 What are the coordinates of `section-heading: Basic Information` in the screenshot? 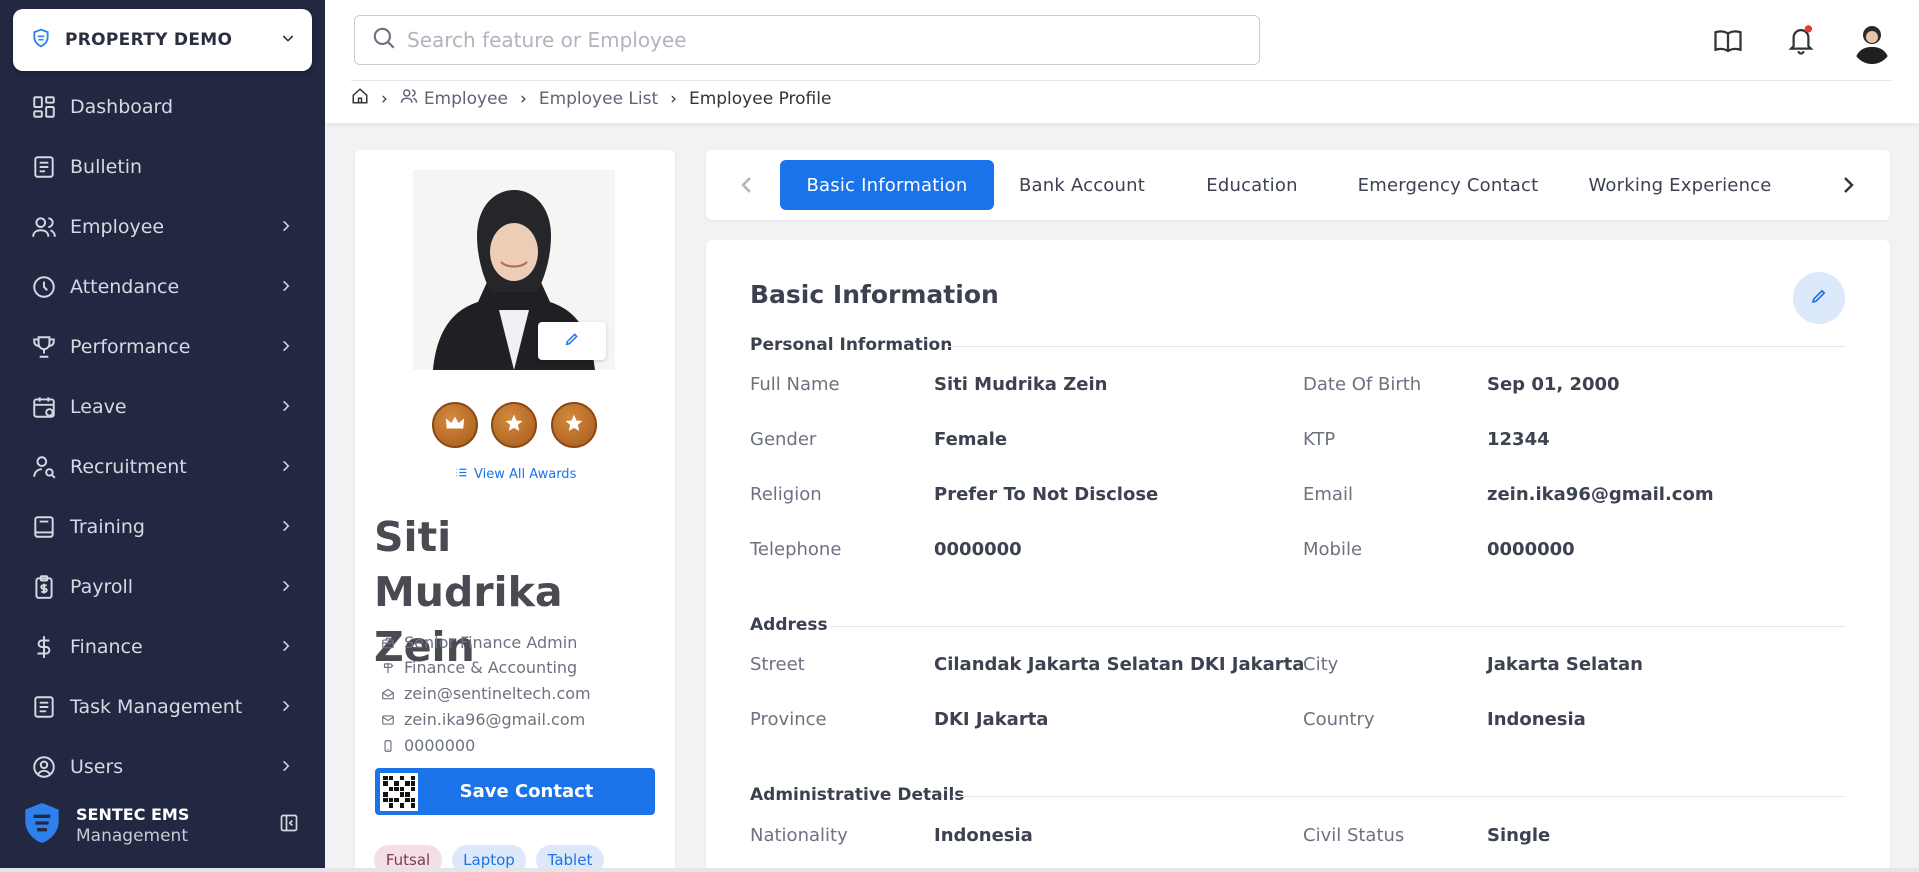 It's located at (874, 294).